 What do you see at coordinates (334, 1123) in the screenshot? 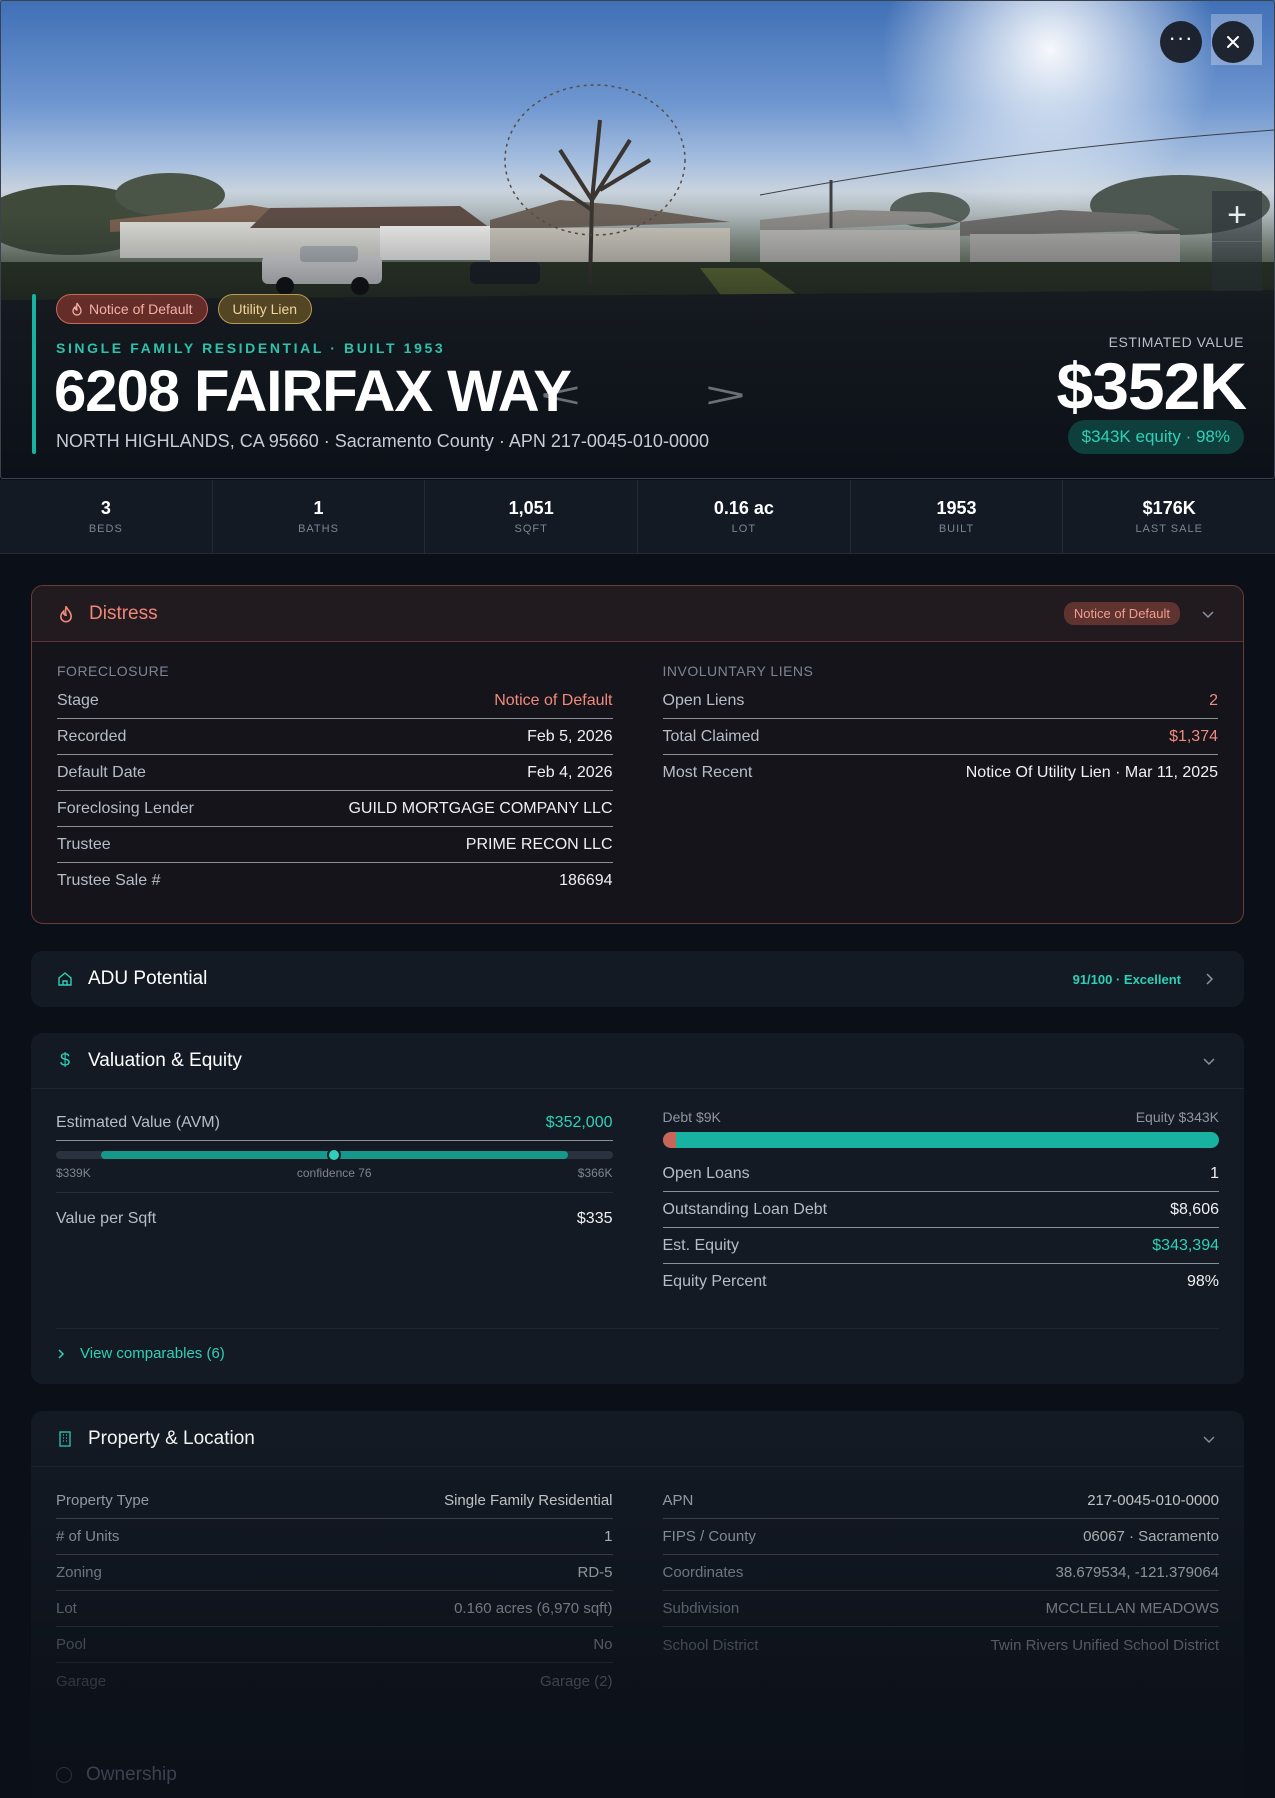
I see `avm-row: Estimated Value (AVM) $352,000` at bounding box center [334, 1123].